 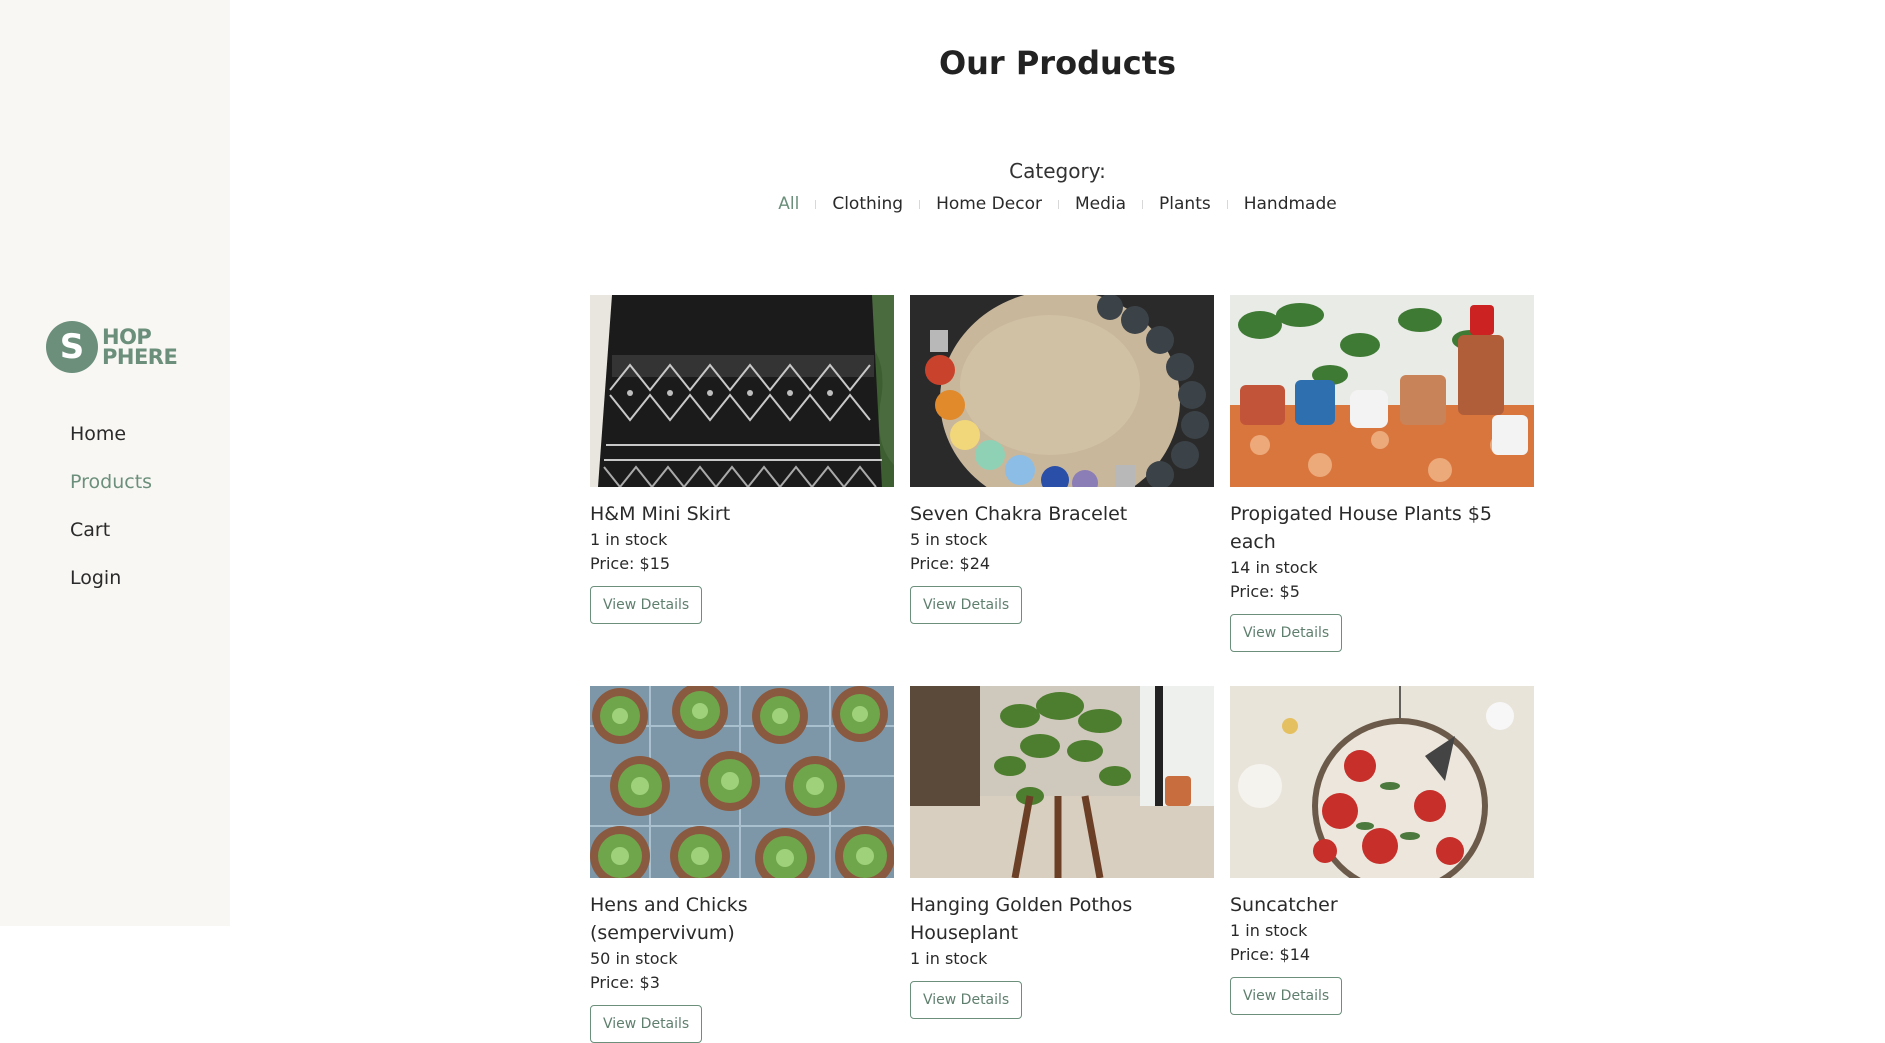 What do you see at coordinates (111, 588) in the screenshot?
I see `nav-item-login: Login` at bounding box center [111, 588].